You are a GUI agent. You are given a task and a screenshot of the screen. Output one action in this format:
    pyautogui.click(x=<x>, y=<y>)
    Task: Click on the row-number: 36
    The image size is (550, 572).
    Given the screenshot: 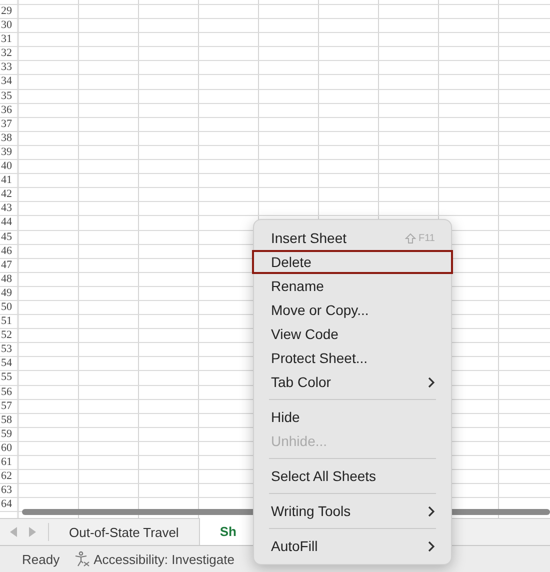 What is the action you would take?
    pyautogui.click(x=9, y=110)
    